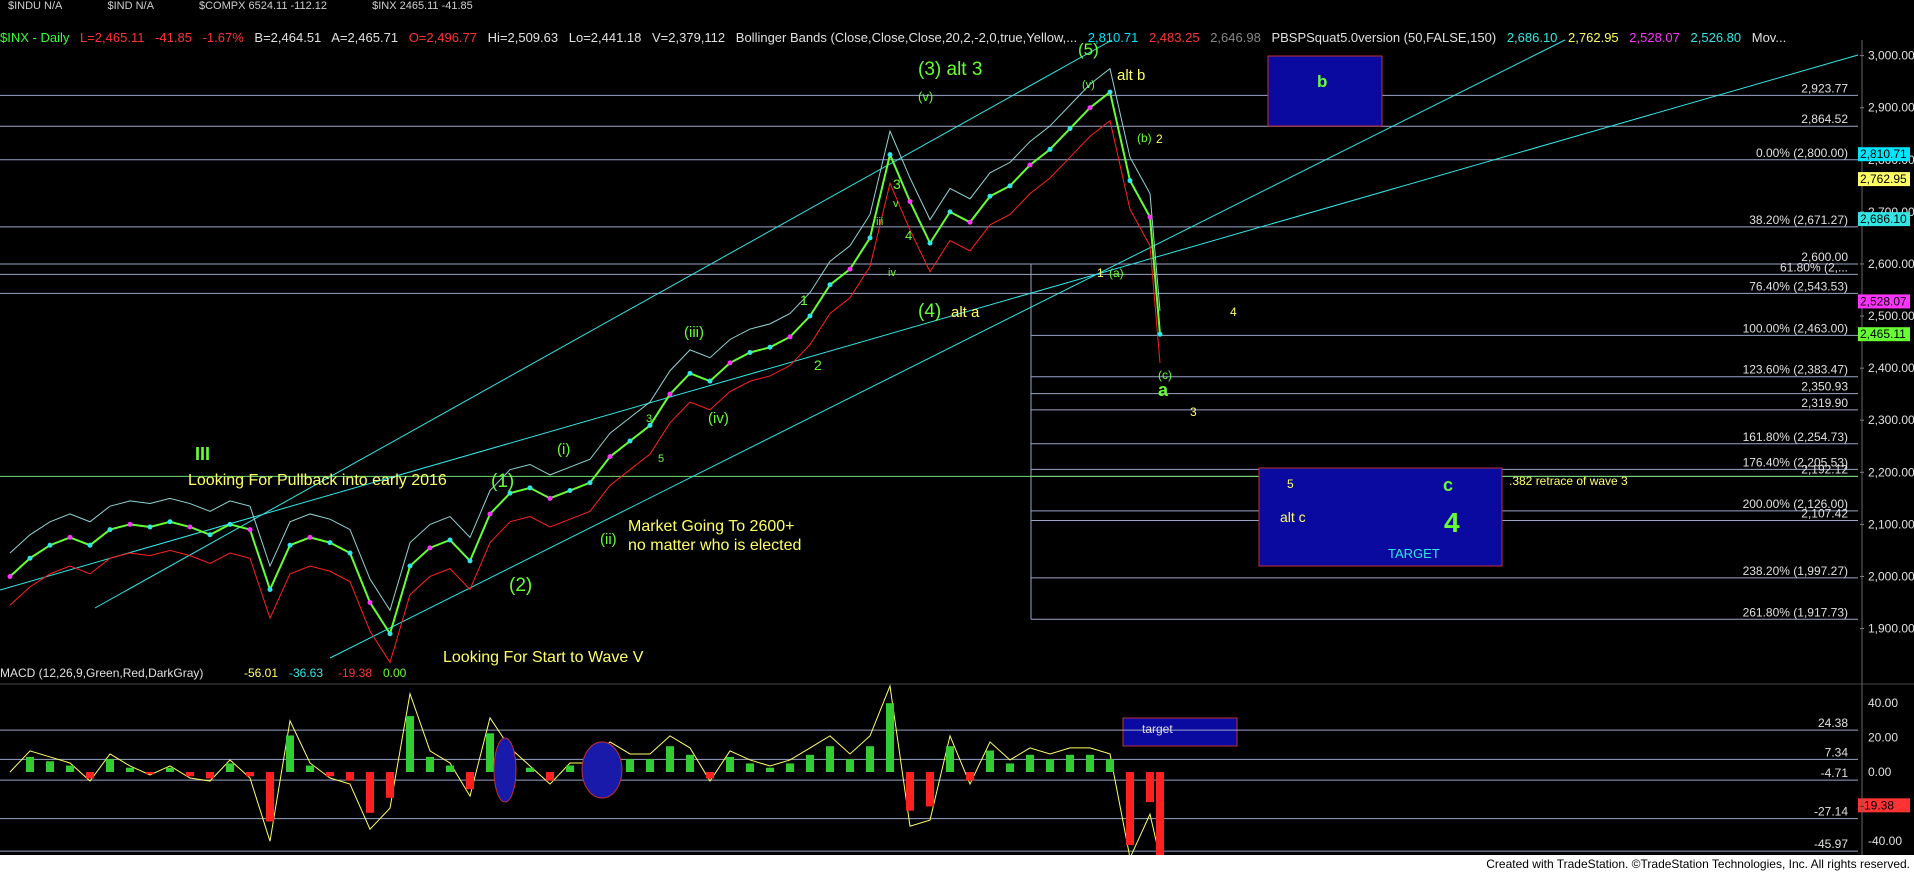  What do you see at coordinates (502, 481) in the screenshot?
I see `wave1-label: (1)` at bounding box center [502, 481].